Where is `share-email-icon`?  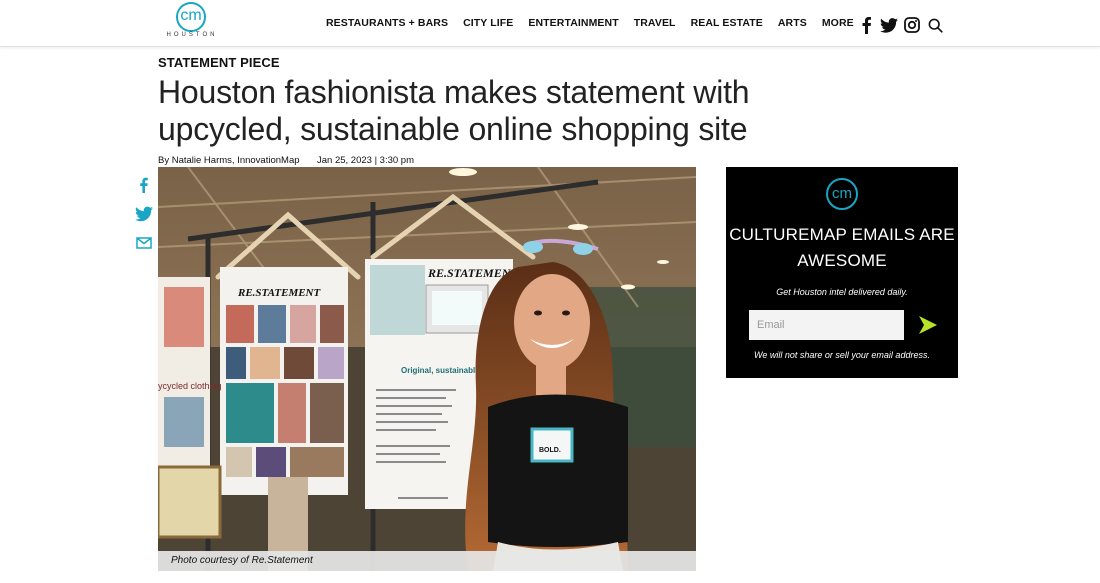 share-email-icon is located at coordinates (144, 243).